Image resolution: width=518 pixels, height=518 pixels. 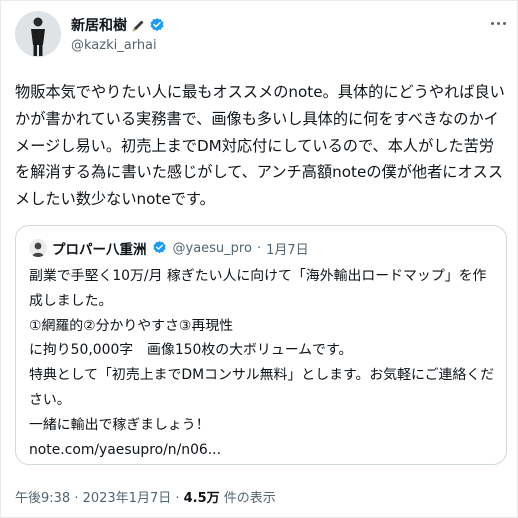 What do you see at coordinates (287, 250) in the screenshot?
I see `quoted-date: 1月7日` at bounding box center [287, 250].